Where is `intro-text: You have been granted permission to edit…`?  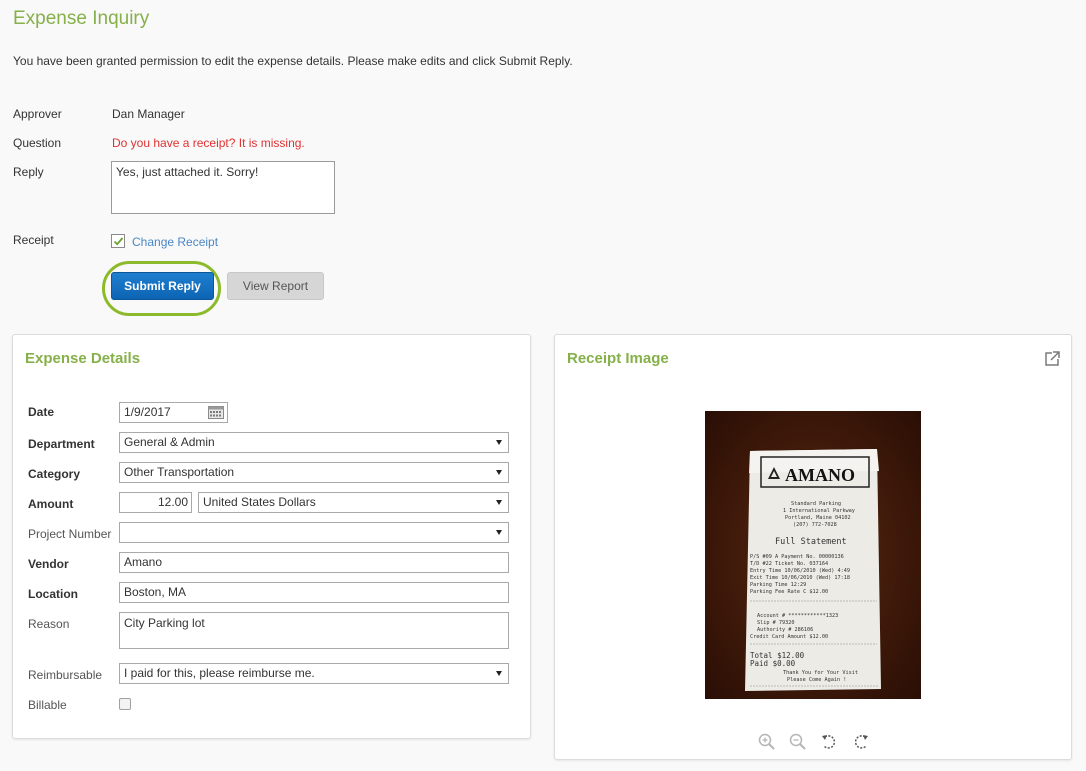 intro-text: You have been granted permission to edit… is located at coordinates (293, 61).